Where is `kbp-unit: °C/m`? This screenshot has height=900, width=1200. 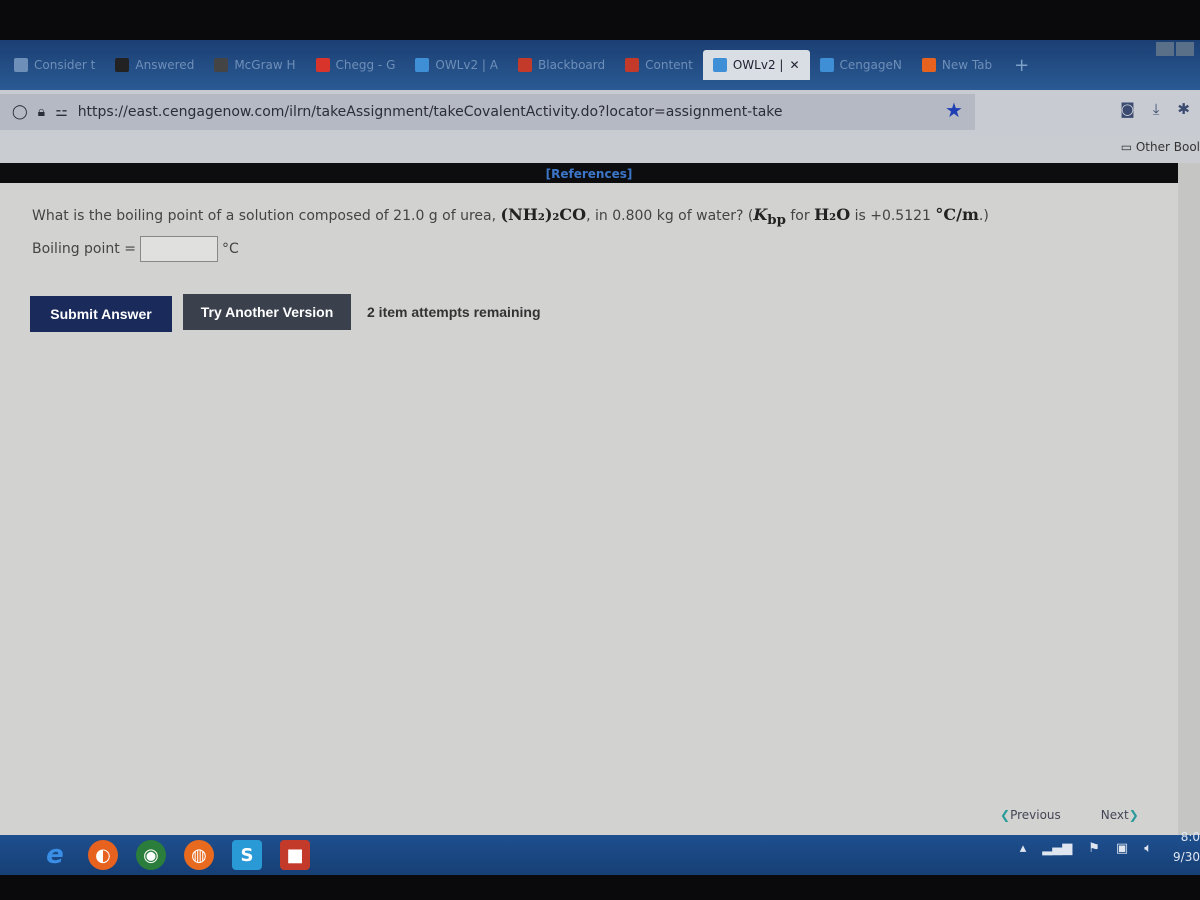 kbp-unit: °C/m is located at coordinates (957, 214).